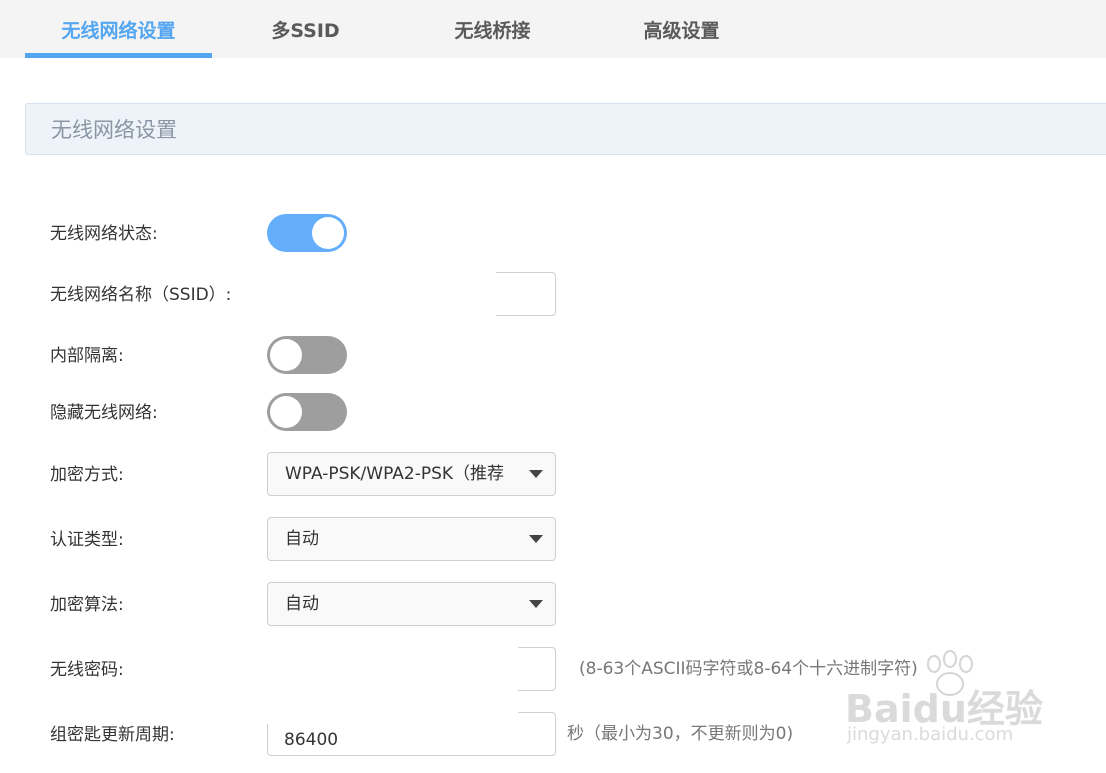  I want to click on algorithm-value: 自动, so click(302, 604).